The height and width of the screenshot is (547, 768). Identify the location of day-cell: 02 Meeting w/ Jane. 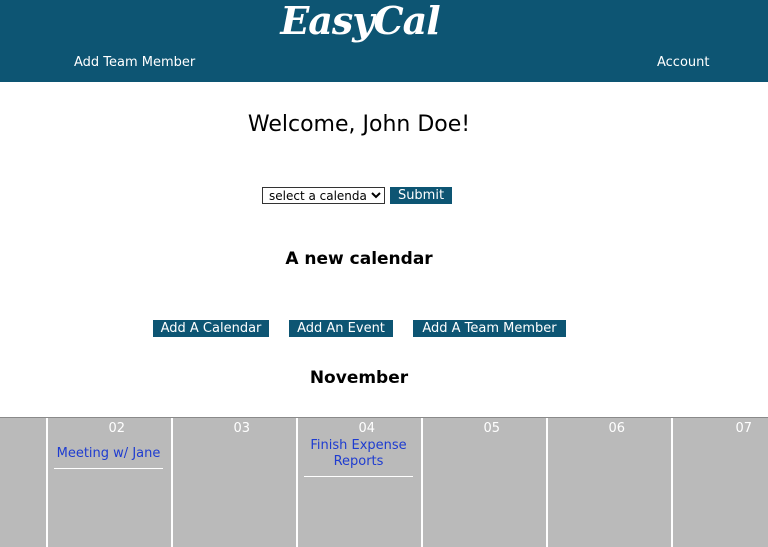
(110, 482).